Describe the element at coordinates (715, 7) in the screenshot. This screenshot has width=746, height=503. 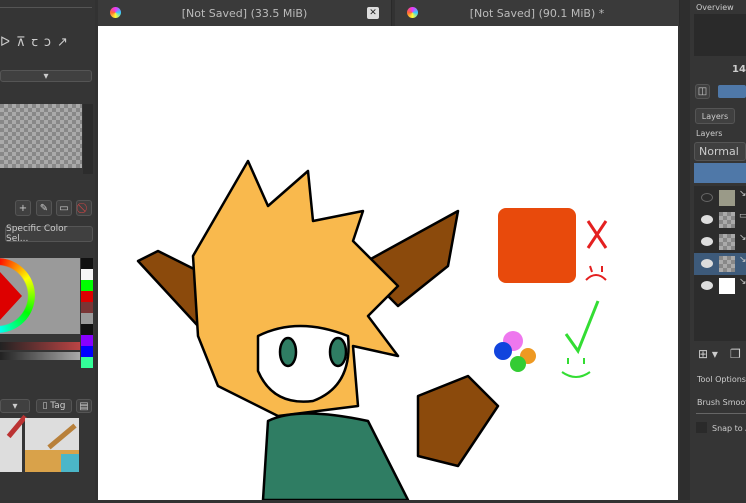
I see `overview-title: Overview` at that location.